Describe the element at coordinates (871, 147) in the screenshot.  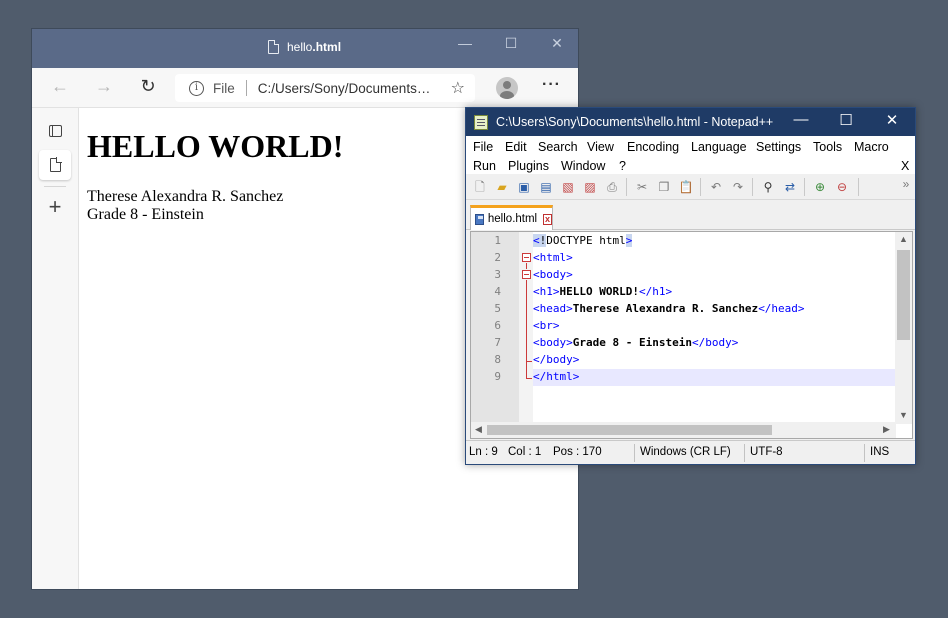
I see `menu-macro: Macro` at that location.